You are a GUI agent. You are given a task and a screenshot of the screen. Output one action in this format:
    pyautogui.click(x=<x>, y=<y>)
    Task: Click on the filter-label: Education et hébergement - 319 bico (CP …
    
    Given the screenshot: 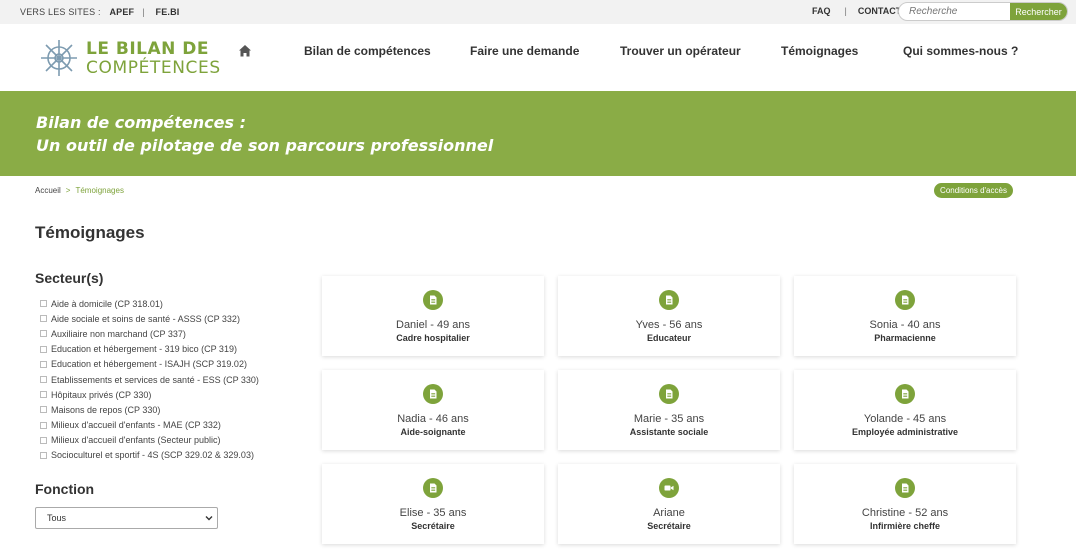 What is the action you would take?
    pyautogui.click(x=144, y=349)
    